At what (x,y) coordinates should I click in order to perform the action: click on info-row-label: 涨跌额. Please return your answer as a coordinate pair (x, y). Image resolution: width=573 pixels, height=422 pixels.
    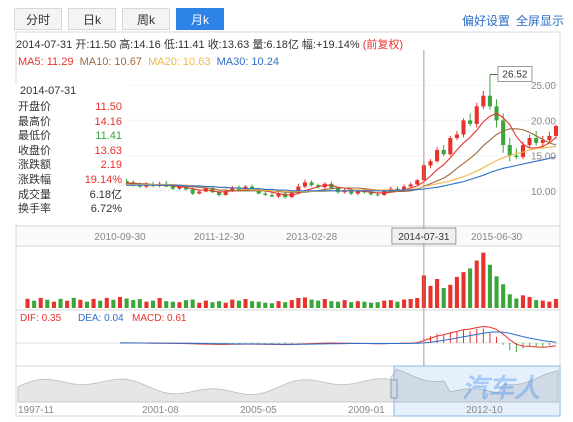
    Looking at the image, I should click on (34, 165).